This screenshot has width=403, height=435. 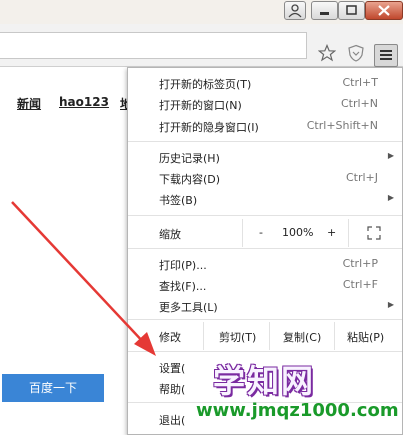 I want to click on watermark-logo: 学知网, so click(x=264, y=381).